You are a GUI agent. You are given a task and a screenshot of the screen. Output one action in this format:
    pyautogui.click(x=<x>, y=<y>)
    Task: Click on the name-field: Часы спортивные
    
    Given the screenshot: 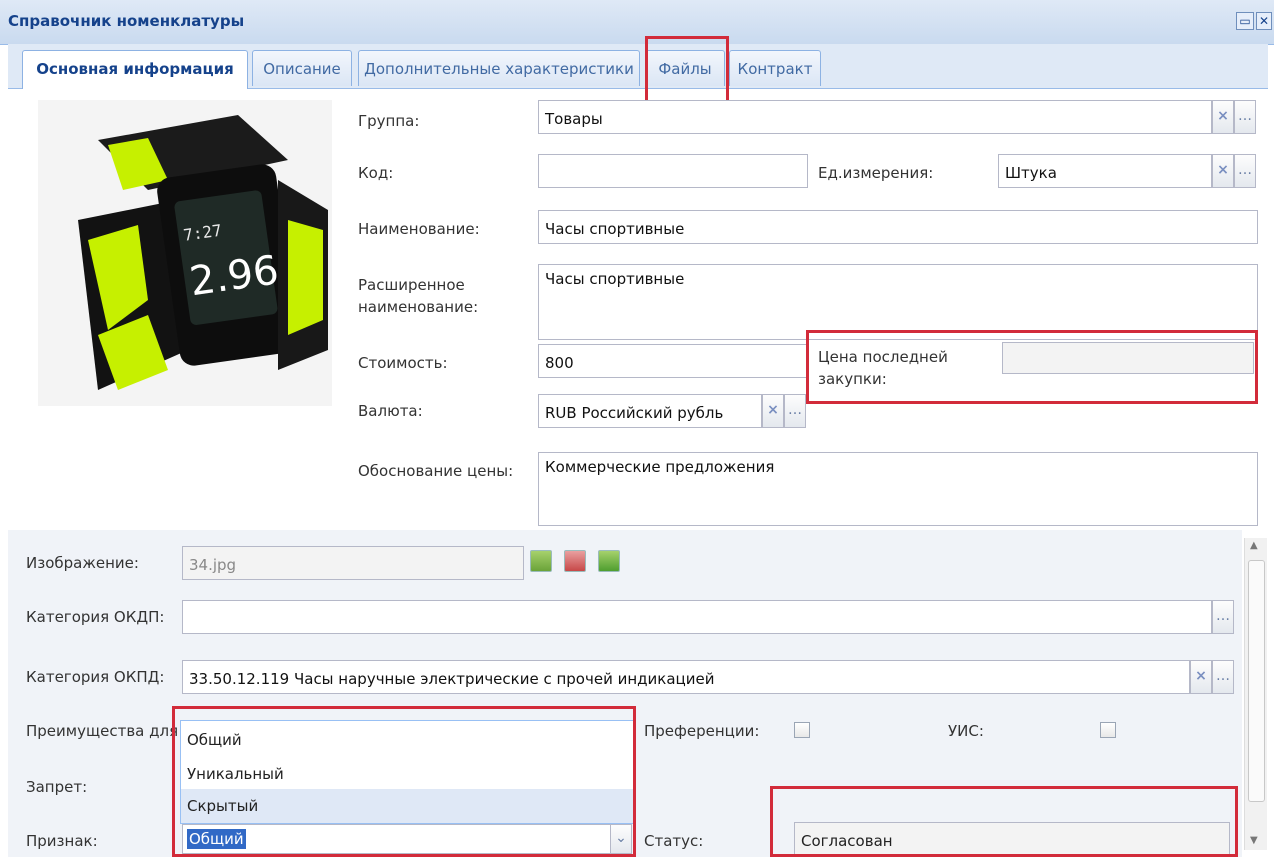 What is the action you would take?
    pyautogui.click(x=898, y=227)
    